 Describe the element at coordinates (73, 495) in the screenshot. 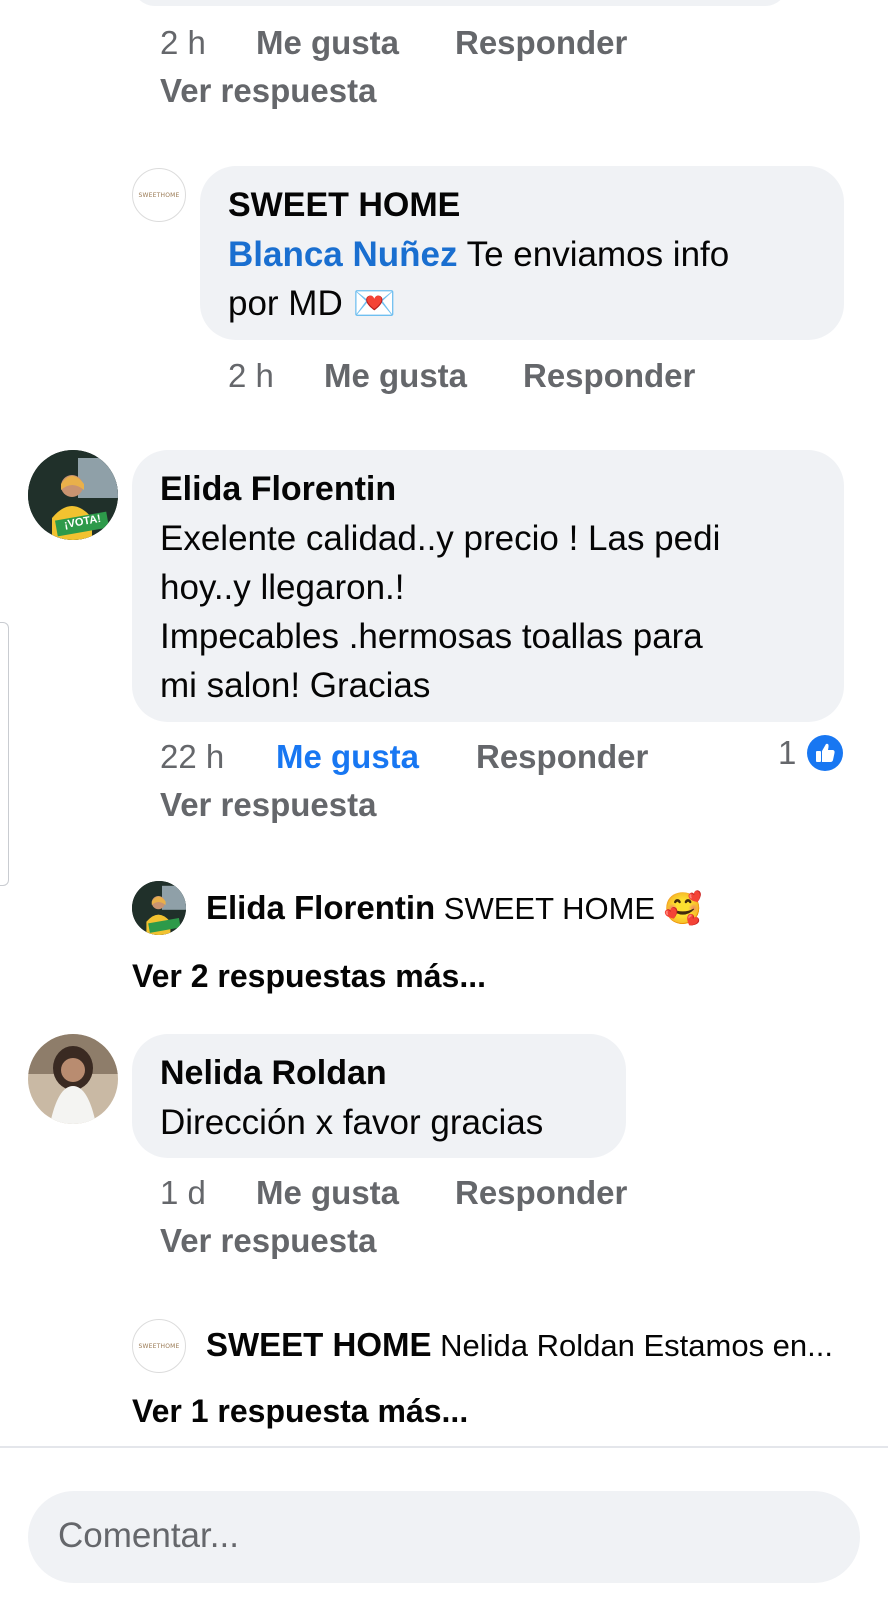

I see `elida-avatar: ¡VOTA!` at that location.